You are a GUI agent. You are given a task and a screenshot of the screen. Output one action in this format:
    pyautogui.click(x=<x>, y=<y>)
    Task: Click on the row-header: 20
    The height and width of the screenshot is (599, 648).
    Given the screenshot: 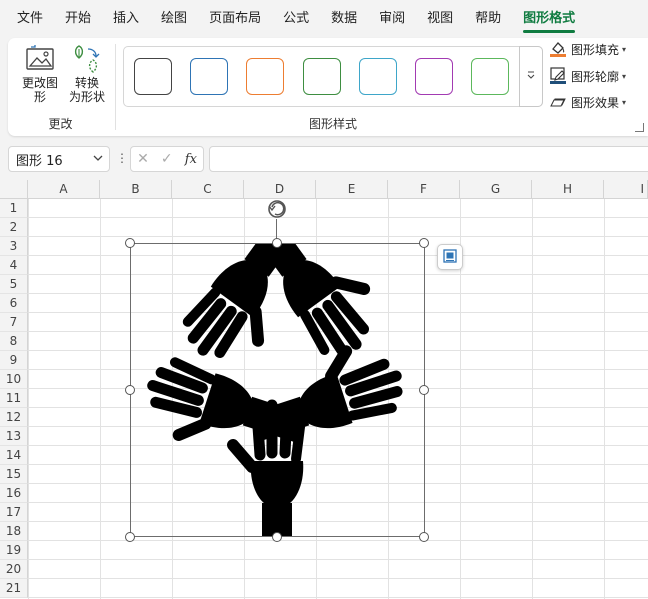 What is the action you would take?
    pyautogui.click(x=14, y=569)
    